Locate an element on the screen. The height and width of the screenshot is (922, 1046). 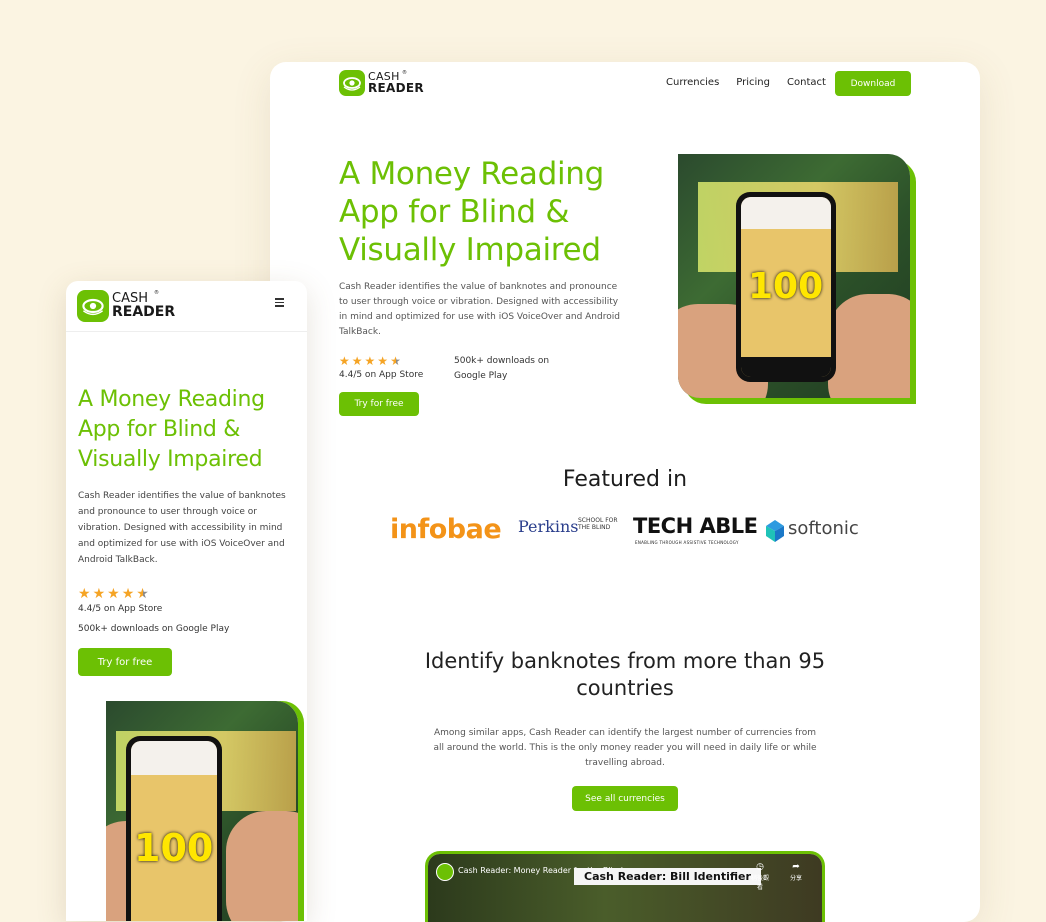
share-button: ➦ 分享 is located at coordinates (796, 872).